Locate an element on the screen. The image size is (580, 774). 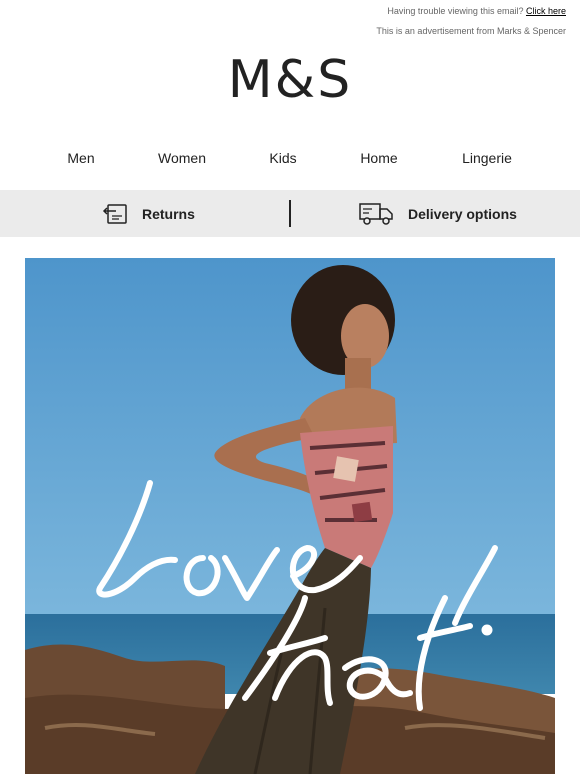
delivery-van-icon is located at coordinates (376, 214).